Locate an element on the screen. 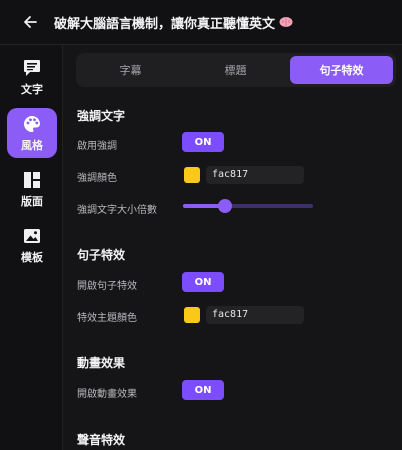 The height and width of the screenshot is (450, 402). sidebar-item-layout: 版面 is located at coordinates (32, 189).